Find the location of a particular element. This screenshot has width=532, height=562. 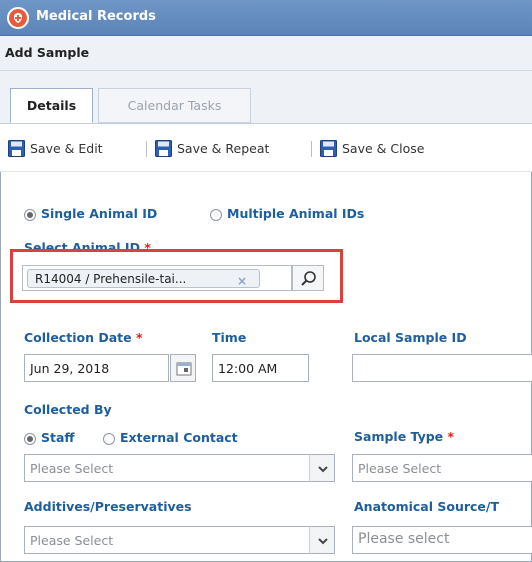

time-label: Time is located at coordinates (229, 337).